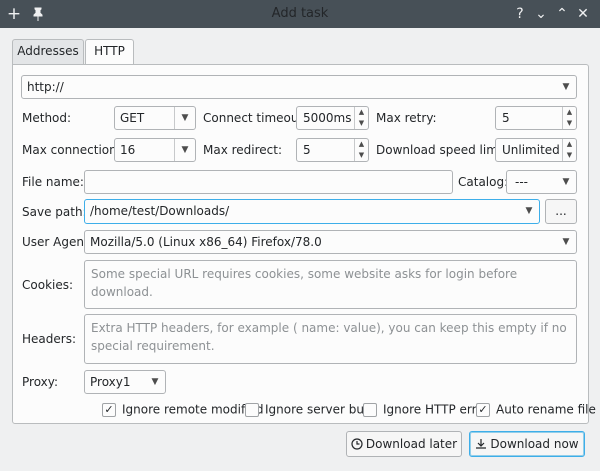 This screenshot has height=471, width=600. Describe the element at coordinates (47, 118) in the screenshot. I see `method-label: Method:` at that location.